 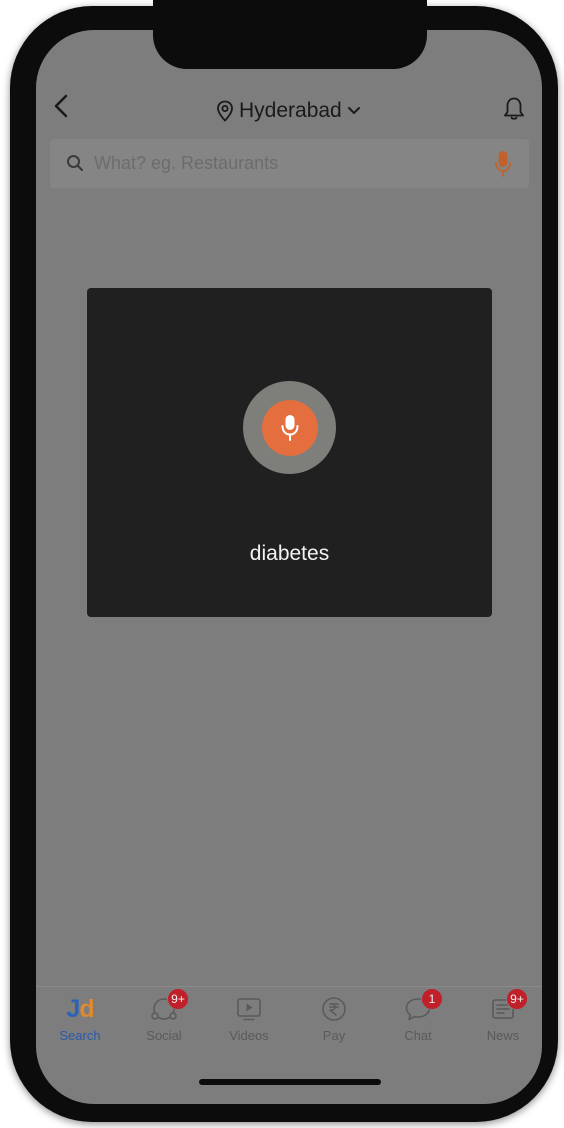 What do you see at coordinates (503, 1035) in the screenshot?
I see `nav-label-news: News` at bounding box center [503, 1035].